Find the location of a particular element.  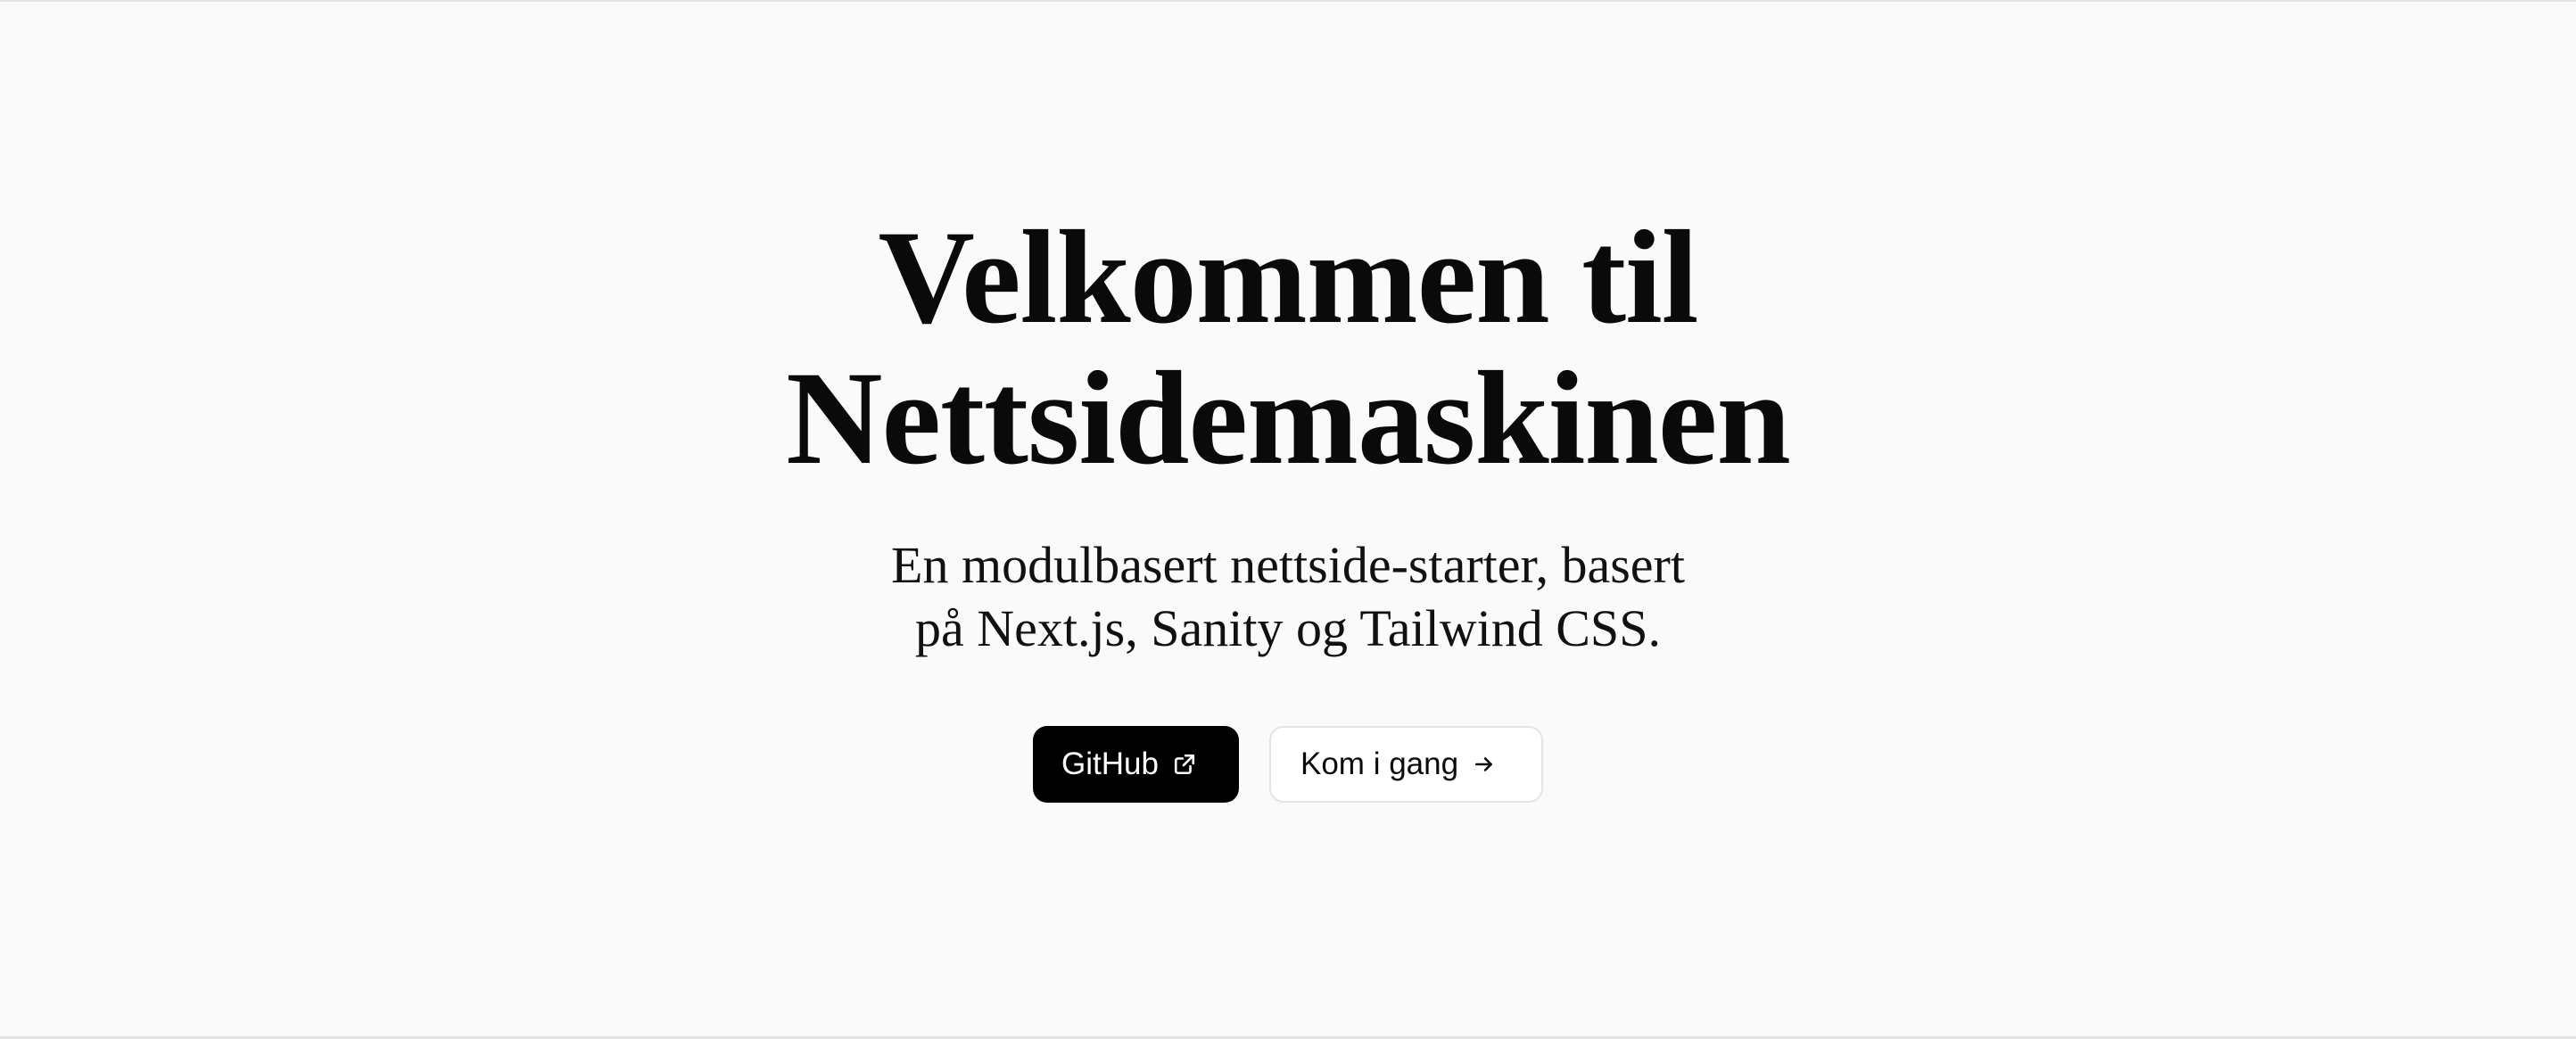

github-button: GitHub is located at coordinates (1136, 764).